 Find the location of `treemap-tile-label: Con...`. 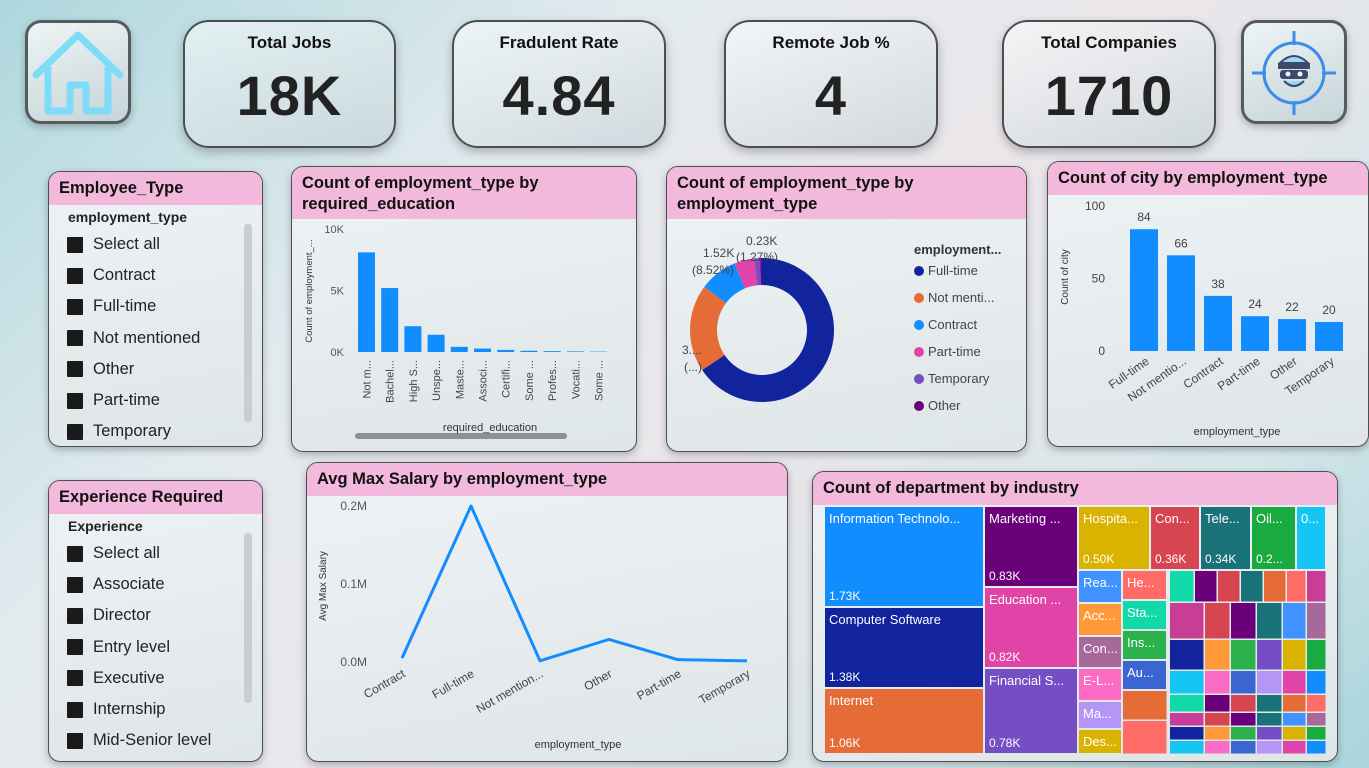

treemap-tile-label: Con... is located at coordinates (1100, 648).